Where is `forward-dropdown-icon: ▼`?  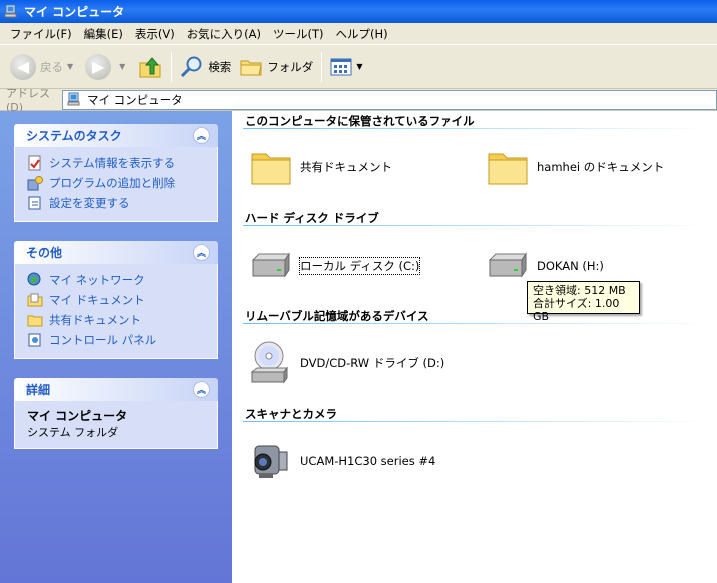 forward-dropdown-icon: ▼ is located at coordinates (122, 66).